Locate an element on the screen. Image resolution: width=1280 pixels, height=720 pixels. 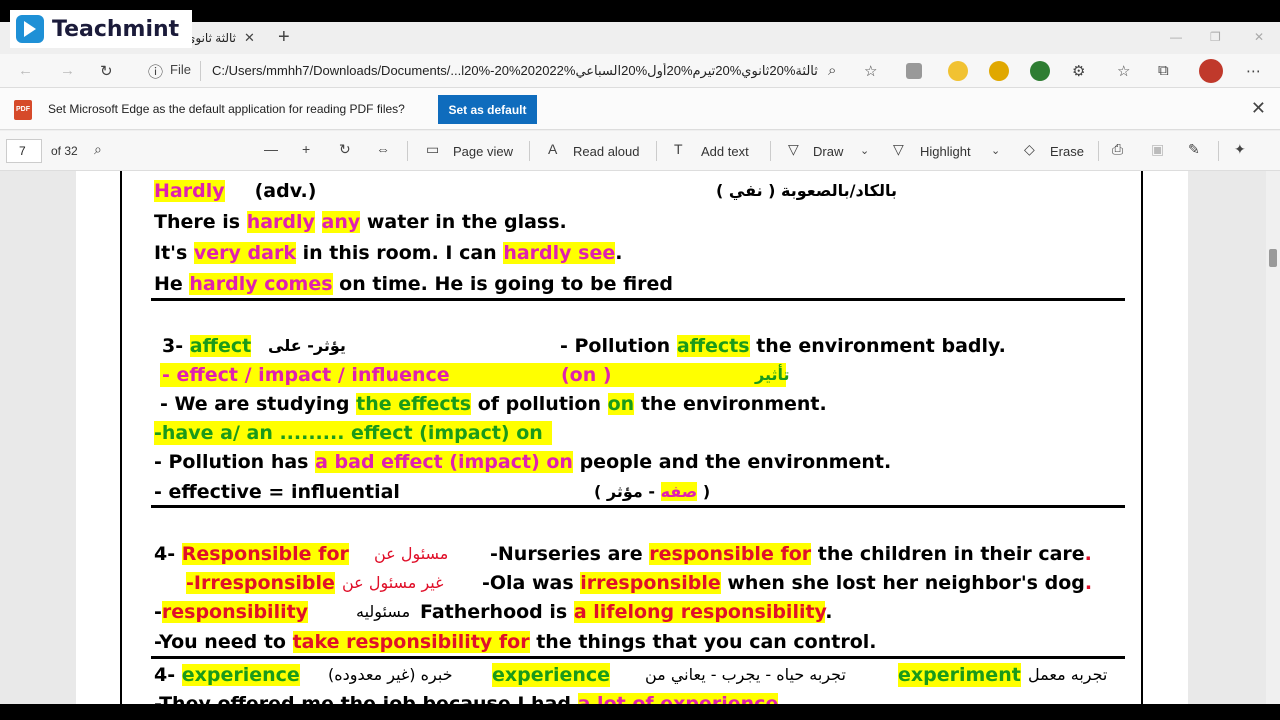
draw-button: Draw is located at coordinates (828, 151).